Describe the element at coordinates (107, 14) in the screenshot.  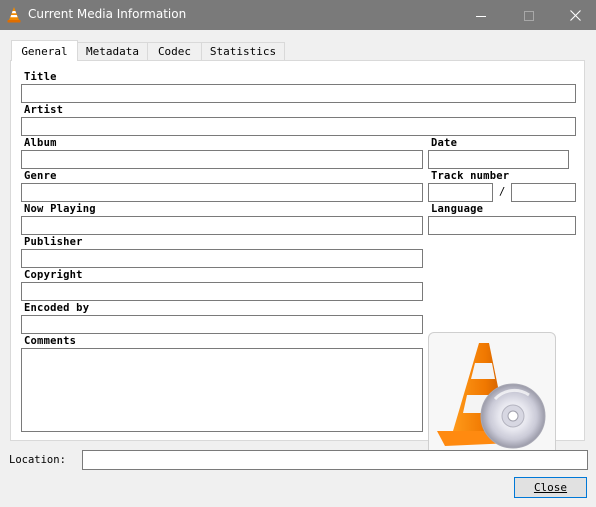
I see `window-title: Current Media Information` at that location.